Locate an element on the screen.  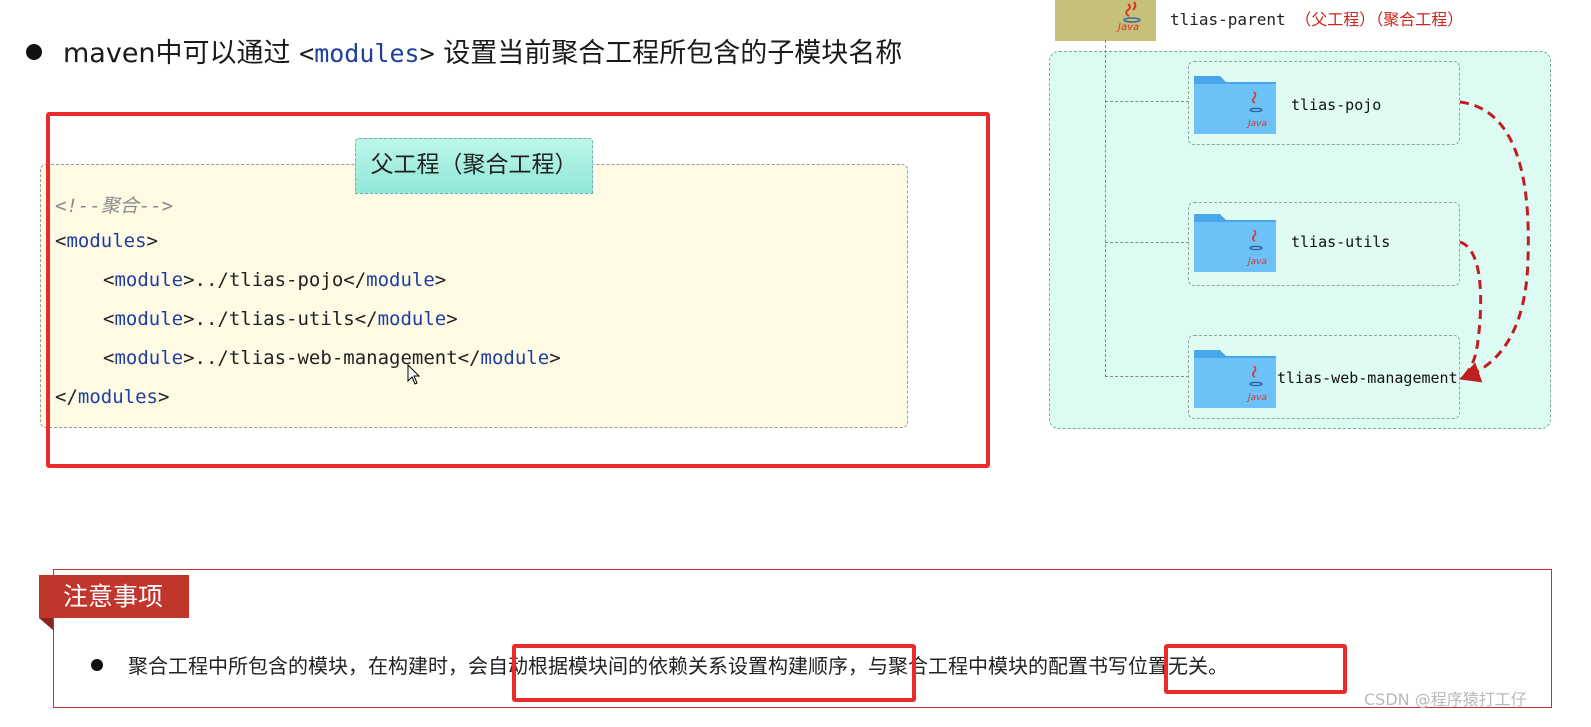
highlight-box-build-order is located at coordinates (714, 673).